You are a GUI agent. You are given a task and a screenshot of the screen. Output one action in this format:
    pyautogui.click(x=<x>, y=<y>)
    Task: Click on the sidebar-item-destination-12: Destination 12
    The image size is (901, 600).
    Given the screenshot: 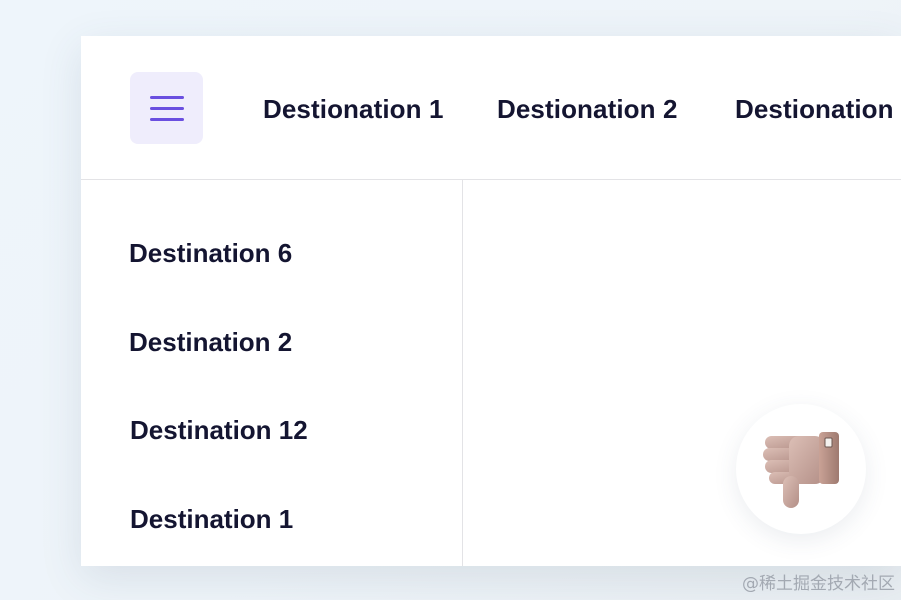 What is the action you would take?
    pyautogui.click(x=219, y=430)
    